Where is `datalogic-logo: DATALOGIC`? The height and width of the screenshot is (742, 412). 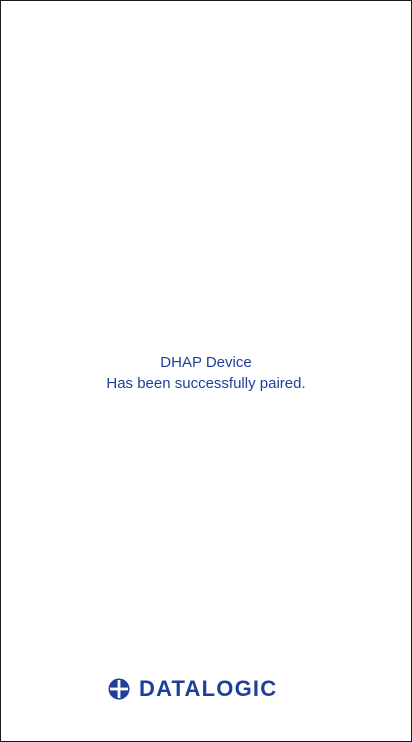
datalogic-logo: DATALOGIC is located at coordinates (192, 689).